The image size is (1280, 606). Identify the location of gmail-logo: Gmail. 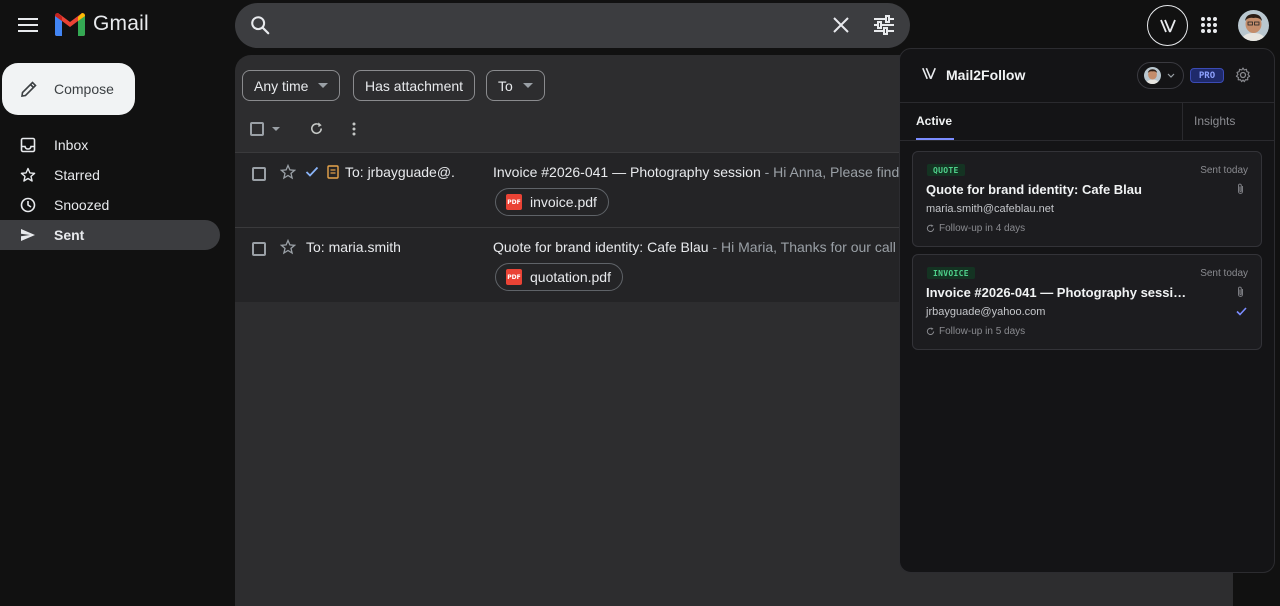
(102, 24).